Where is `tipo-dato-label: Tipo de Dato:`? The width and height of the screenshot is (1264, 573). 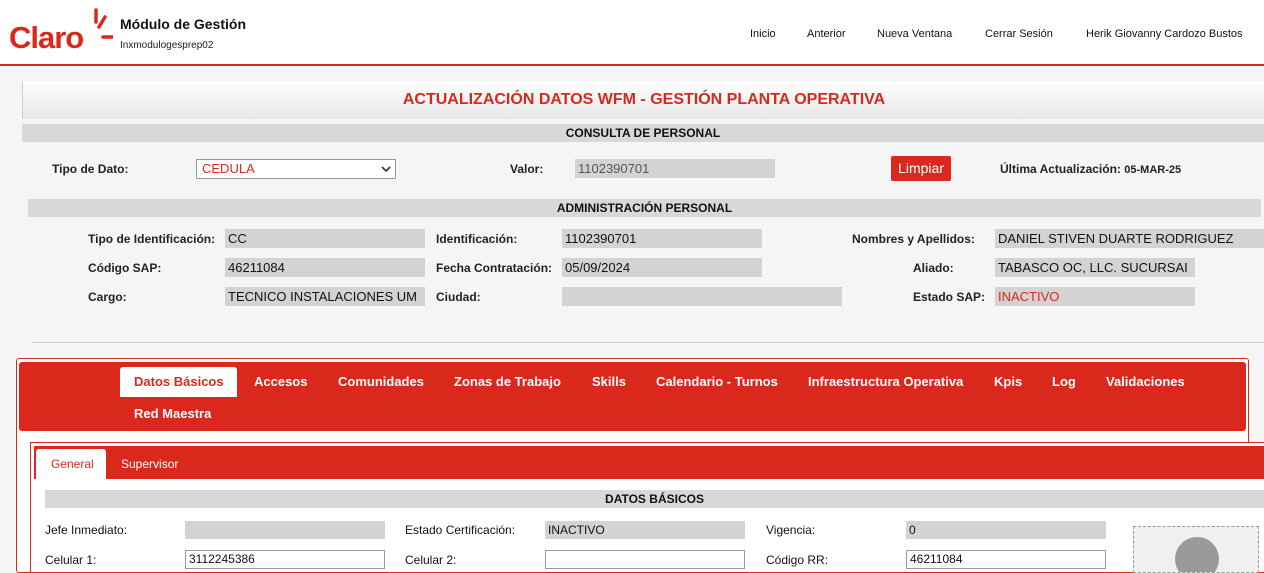
tipo-dato-label: Tipo de Dato: is located at coordinates (90, 169).